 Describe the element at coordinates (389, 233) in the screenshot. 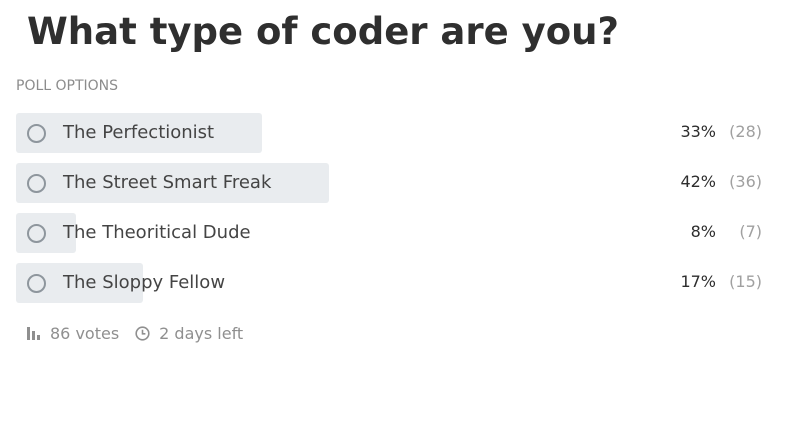

I see `poll-option-theoritical-dude: The Theoritical Dude 8% (7)` at that location.